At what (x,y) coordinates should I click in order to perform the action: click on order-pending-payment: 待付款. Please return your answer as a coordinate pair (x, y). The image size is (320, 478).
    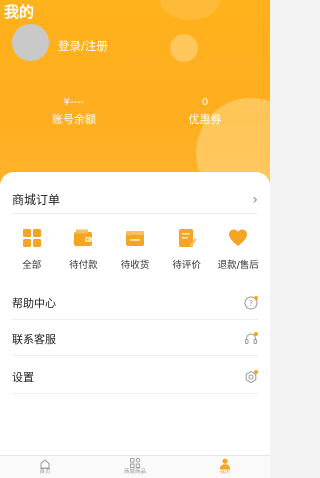
    Looking at the image, I should click on (83, 249).